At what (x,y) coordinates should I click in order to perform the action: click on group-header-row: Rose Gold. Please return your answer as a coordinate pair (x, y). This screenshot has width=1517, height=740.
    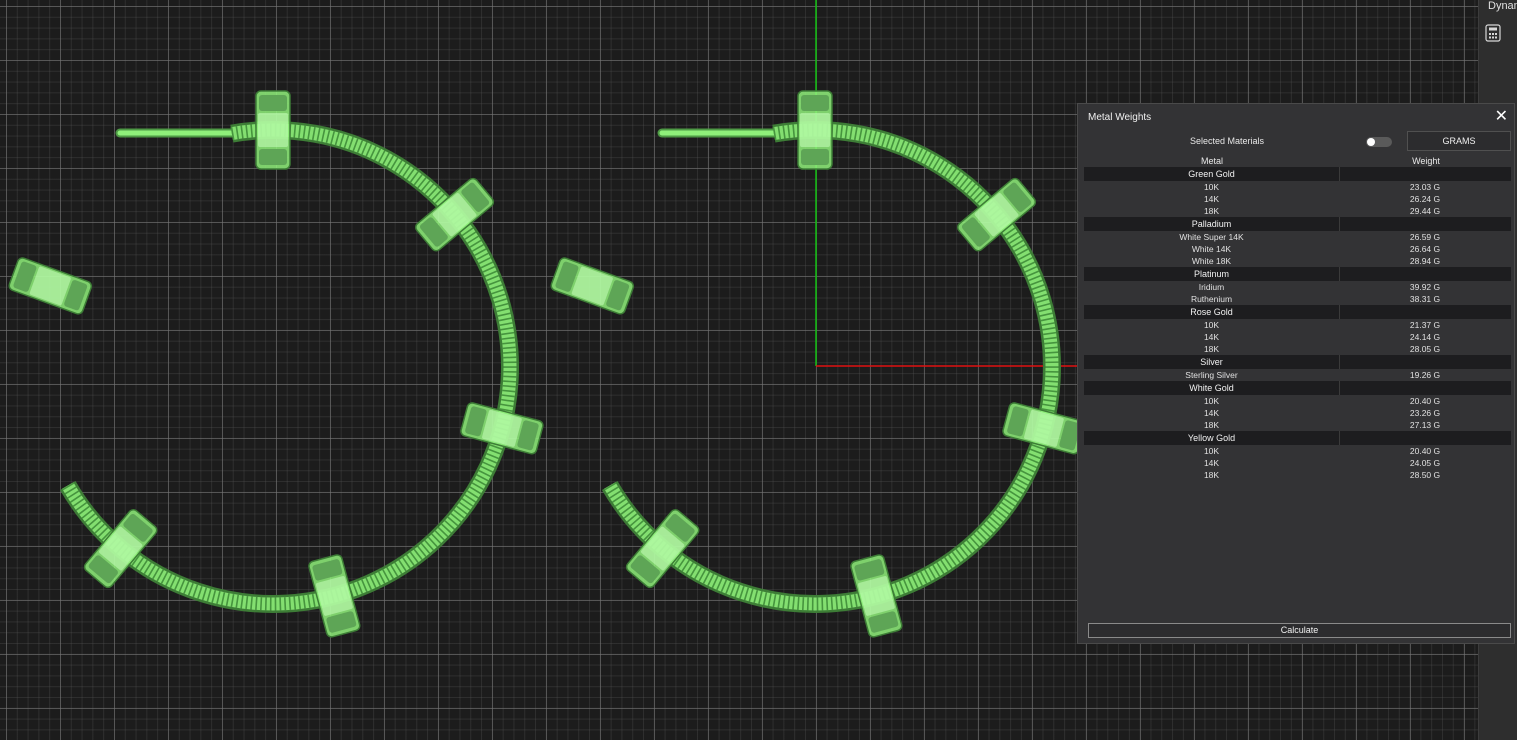
    Looking at the image, I should click on (1297, 312).